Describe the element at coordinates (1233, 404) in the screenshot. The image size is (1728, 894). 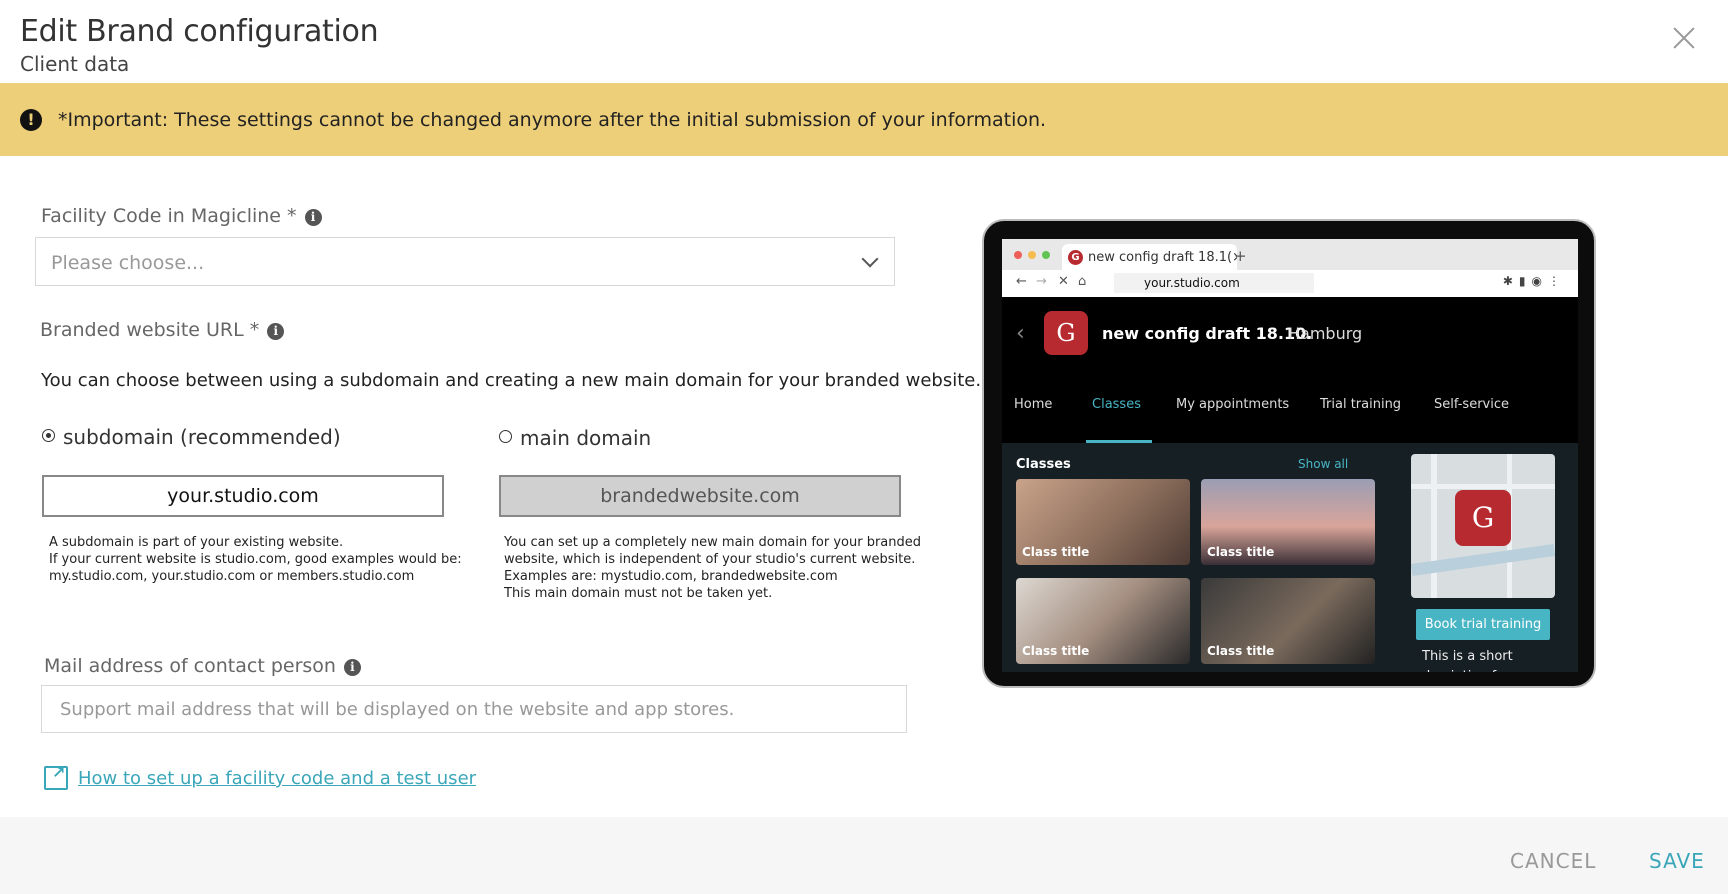
I see `site-nav-my-appointments: My appointments` at that location.